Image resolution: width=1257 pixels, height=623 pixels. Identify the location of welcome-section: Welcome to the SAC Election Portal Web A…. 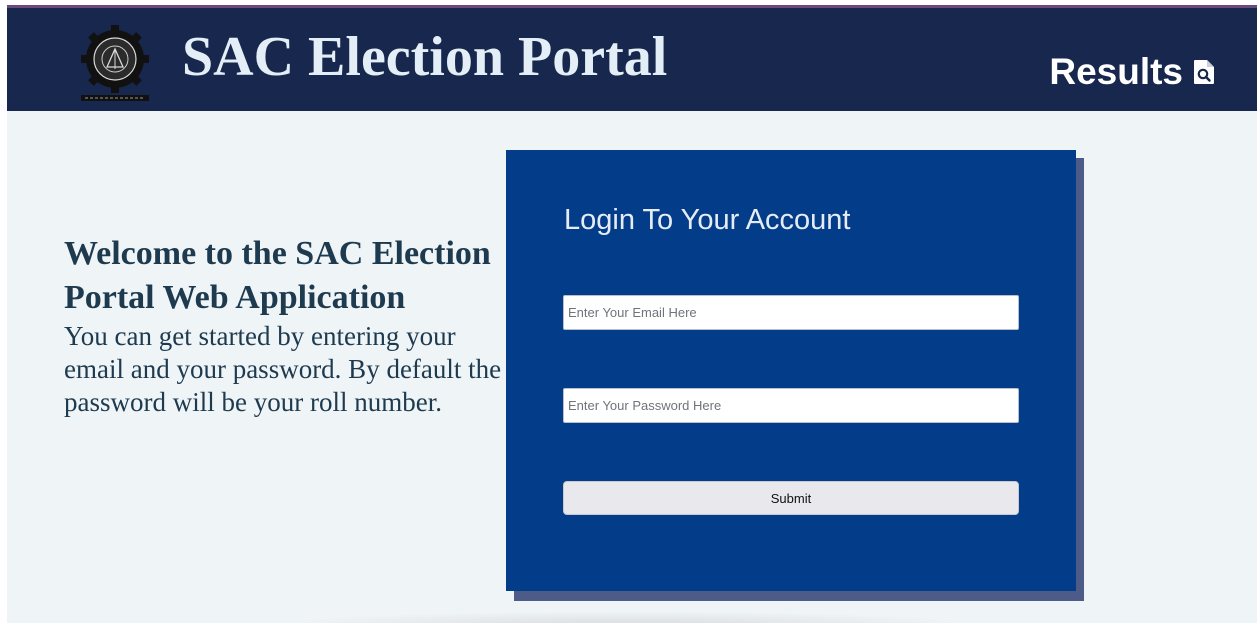
(284, 325).